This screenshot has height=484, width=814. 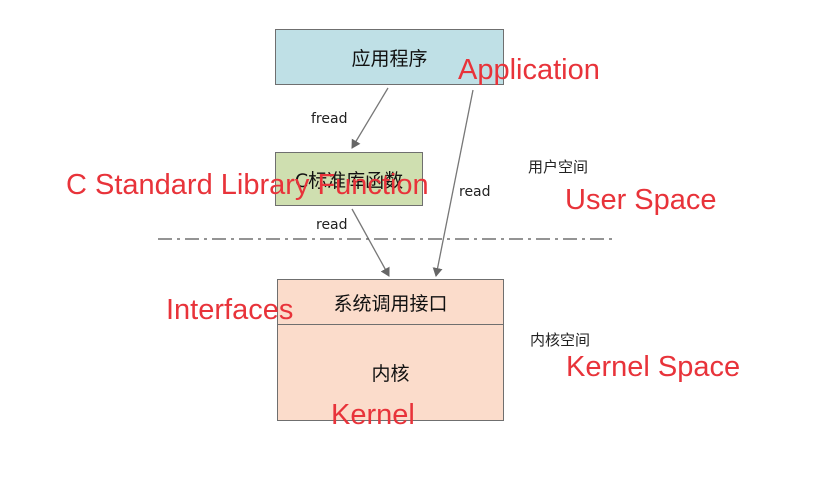 What do you see at coordinates (247, 185) in the screenshot?
I see `c-standard-library-annotation: C Standard Library Function` at bounding box center [247, 185].